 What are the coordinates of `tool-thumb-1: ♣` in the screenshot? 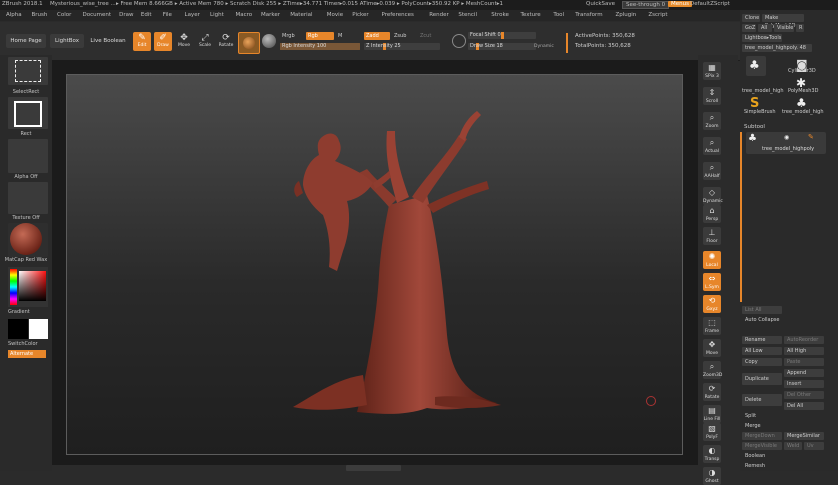 It's located at (756, 66).